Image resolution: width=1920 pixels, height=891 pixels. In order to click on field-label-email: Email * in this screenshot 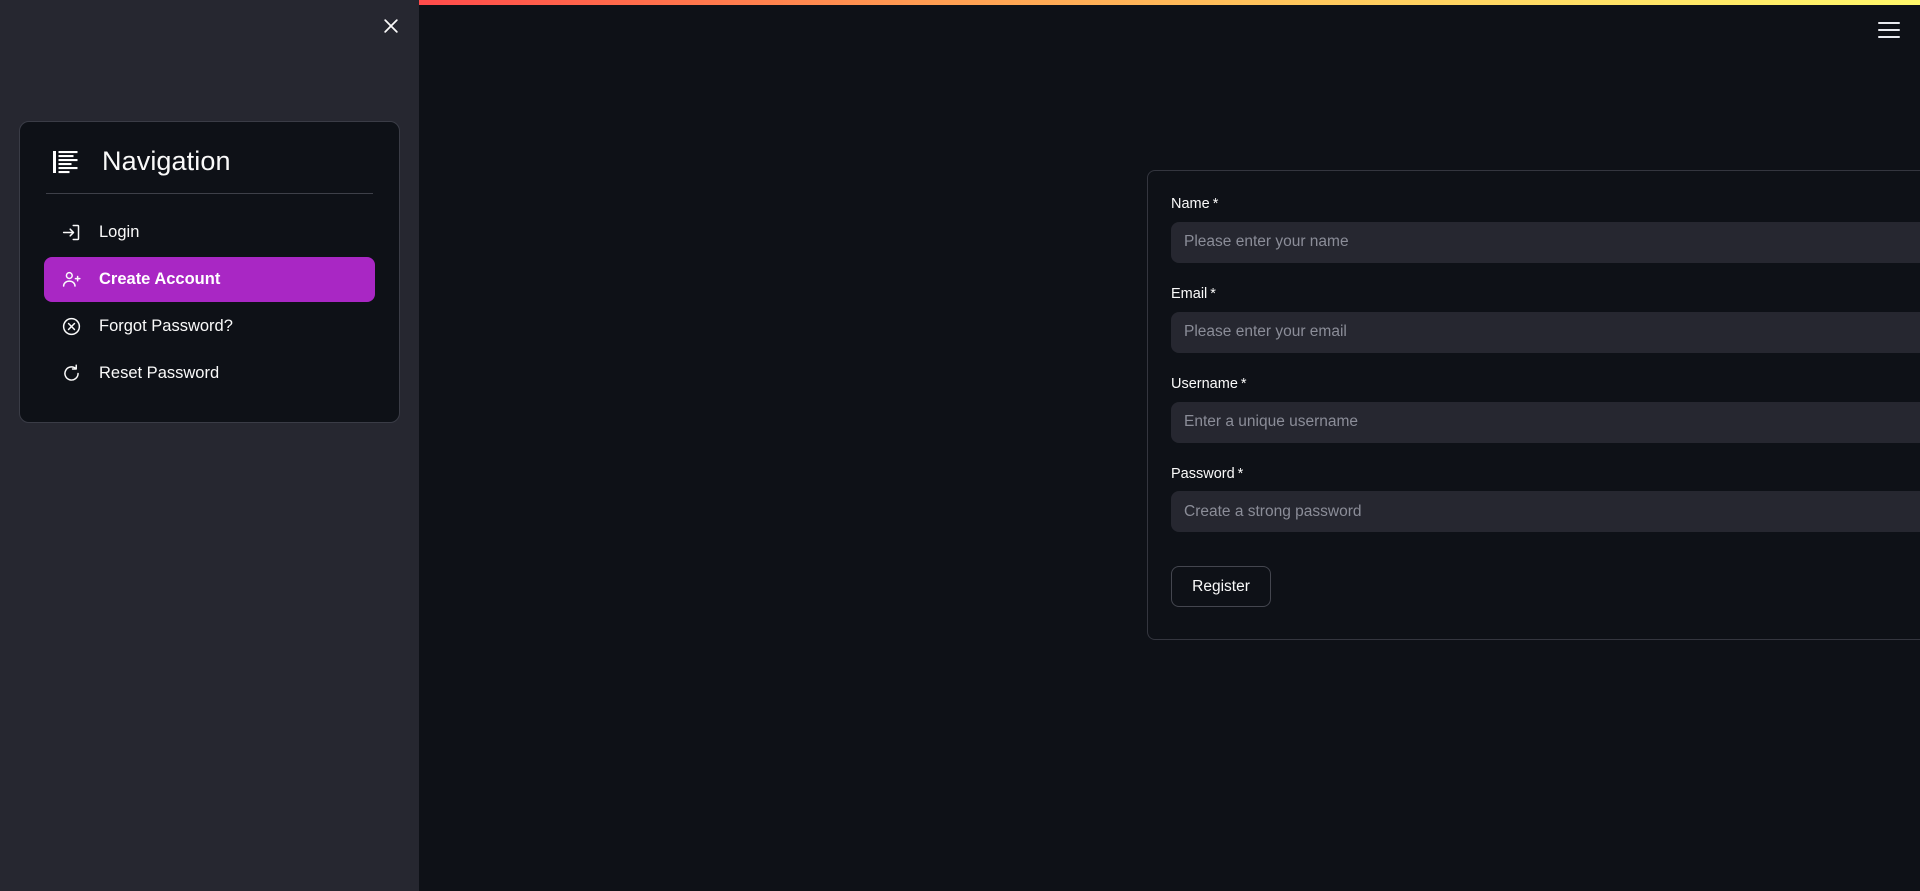, I will do `click(1545, 294)`.